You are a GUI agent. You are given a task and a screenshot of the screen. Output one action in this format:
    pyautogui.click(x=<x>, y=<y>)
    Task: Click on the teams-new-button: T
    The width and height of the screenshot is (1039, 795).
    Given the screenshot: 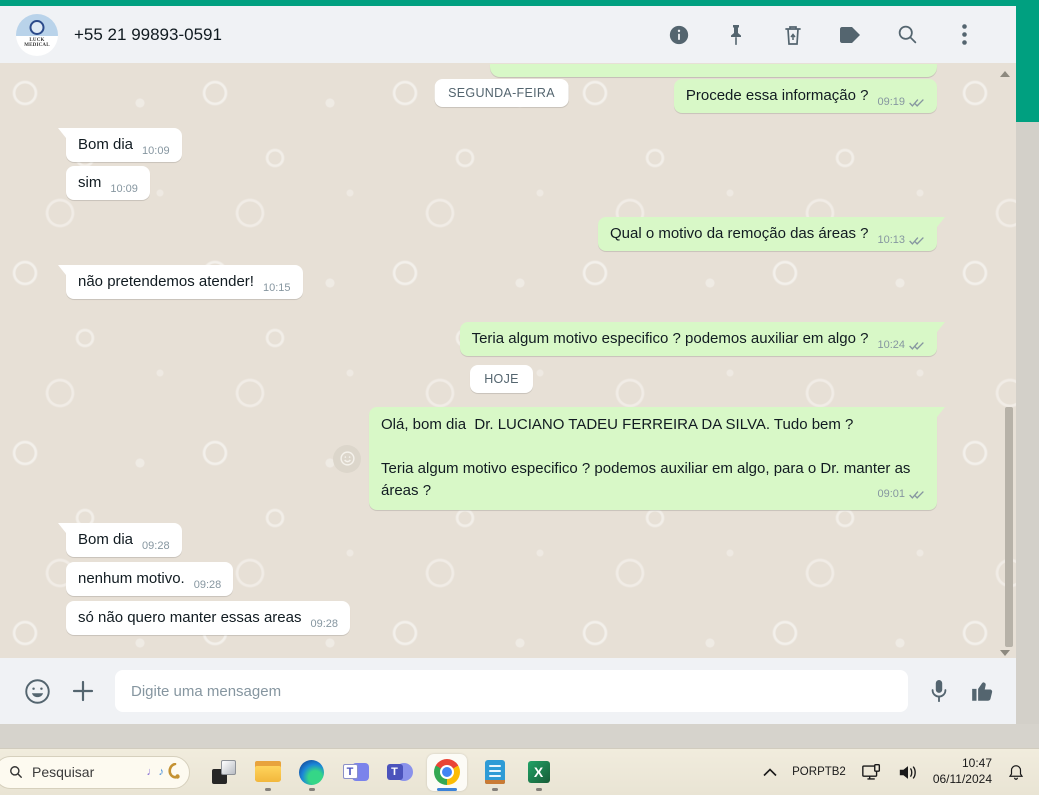 What is the action you would take?
    pyautogui.click(x=399, y=772)
    